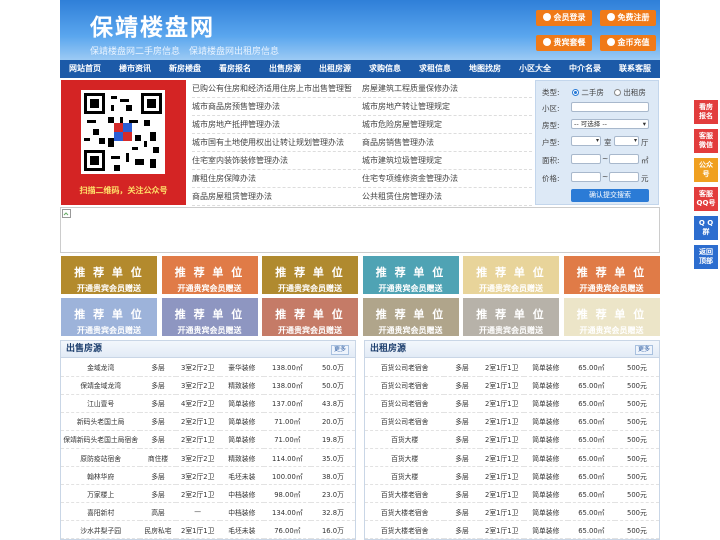 The image size is (720, 540). What do you see at coordinates (447, 196) in the screenshot?
I see `regulation-link: 公共租赁住房管理办法` at bounding box center [447, 196].